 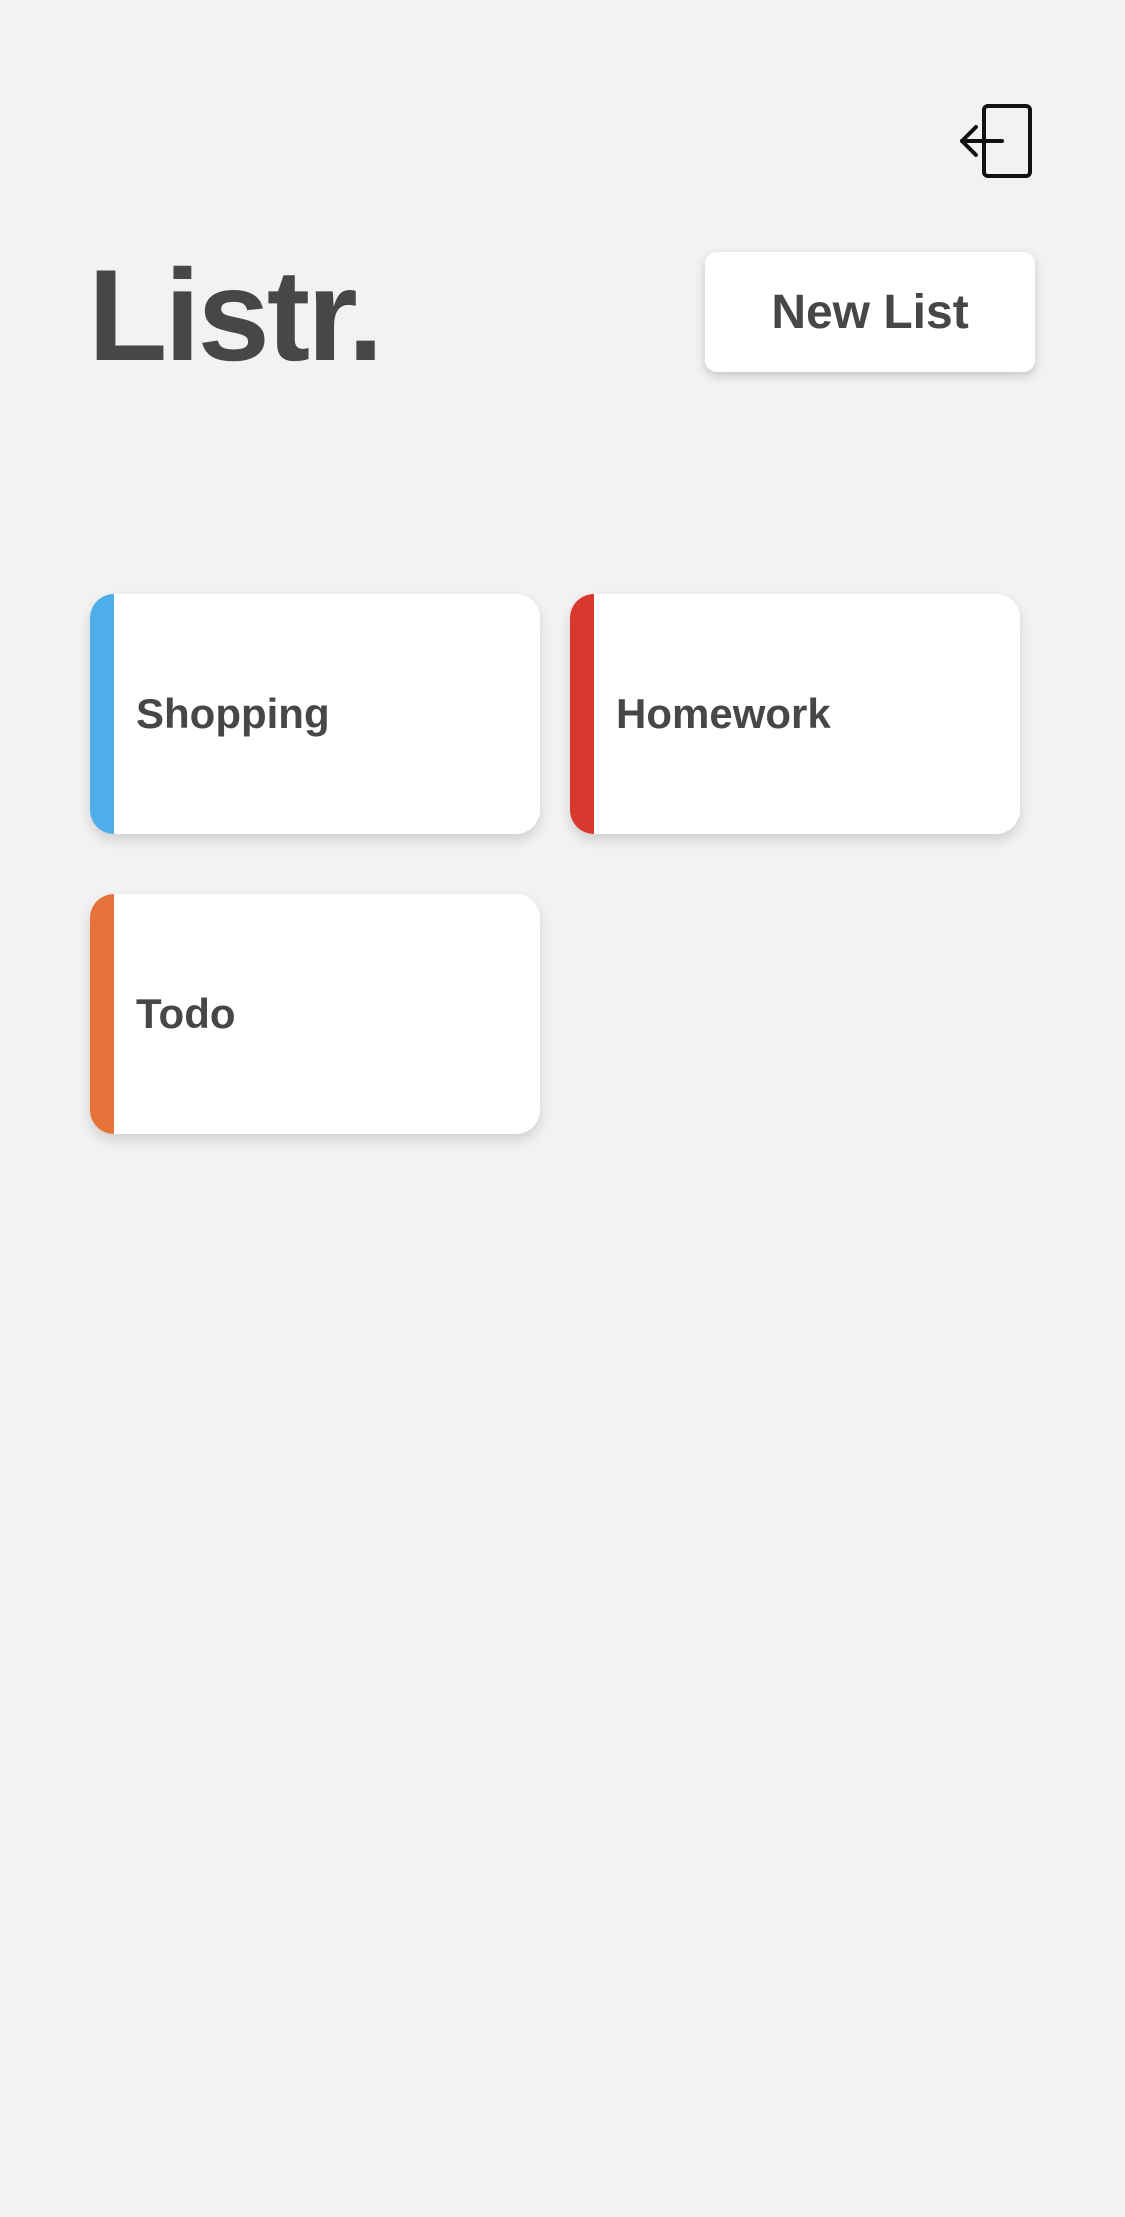 I want to click on list-card-label: Todo, so click(x=186, y=1013).